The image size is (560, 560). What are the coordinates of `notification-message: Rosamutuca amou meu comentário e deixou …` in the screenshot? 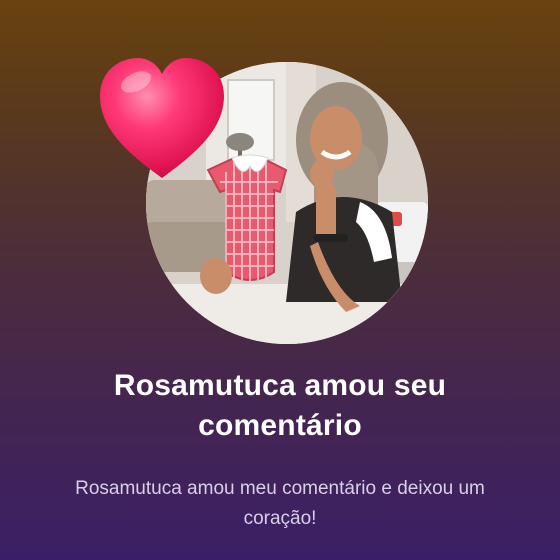 It's located at (280, 503).